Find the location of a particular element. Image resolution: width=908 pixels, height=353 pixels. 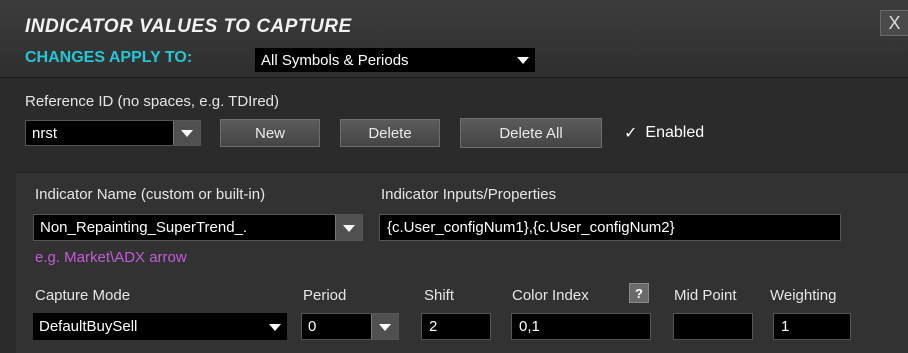

capture-mode-select: DefaultBuySell is located at coordinates (160, 326).